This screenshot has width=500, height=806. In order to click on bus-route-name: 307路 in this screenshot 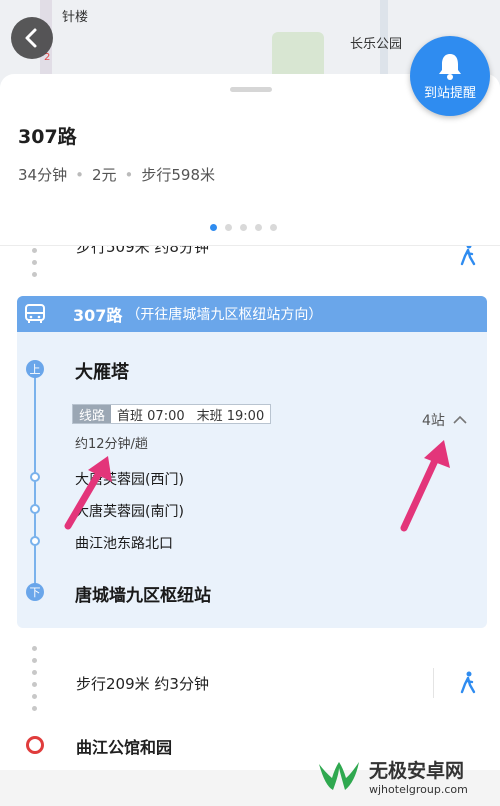, I will do `click(98, 315)`.